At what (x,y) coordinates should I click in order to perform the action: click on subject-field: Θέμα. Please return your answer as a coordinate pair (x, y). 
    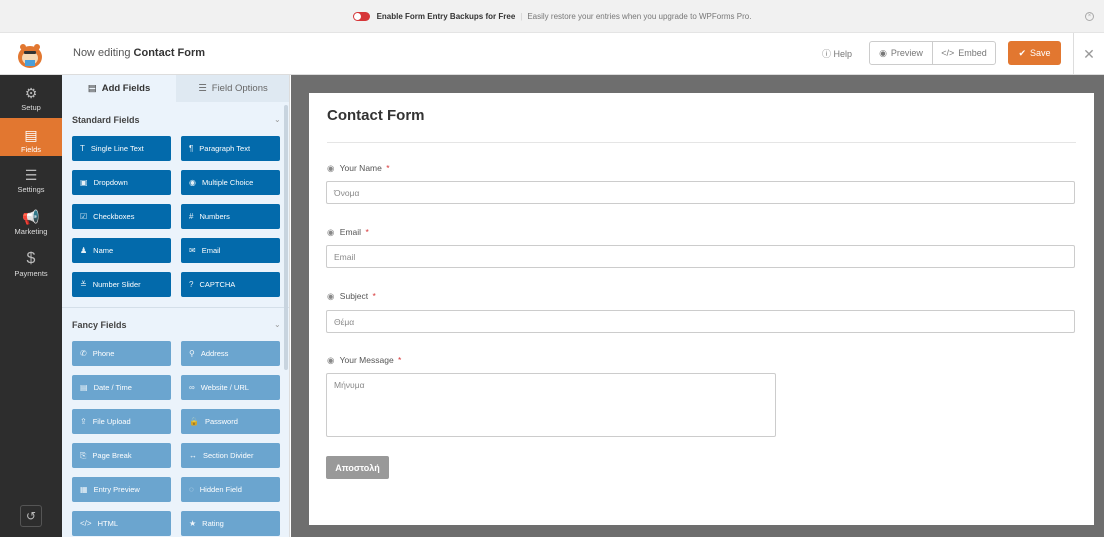
    Looking at the image, I should click on (700, 321).